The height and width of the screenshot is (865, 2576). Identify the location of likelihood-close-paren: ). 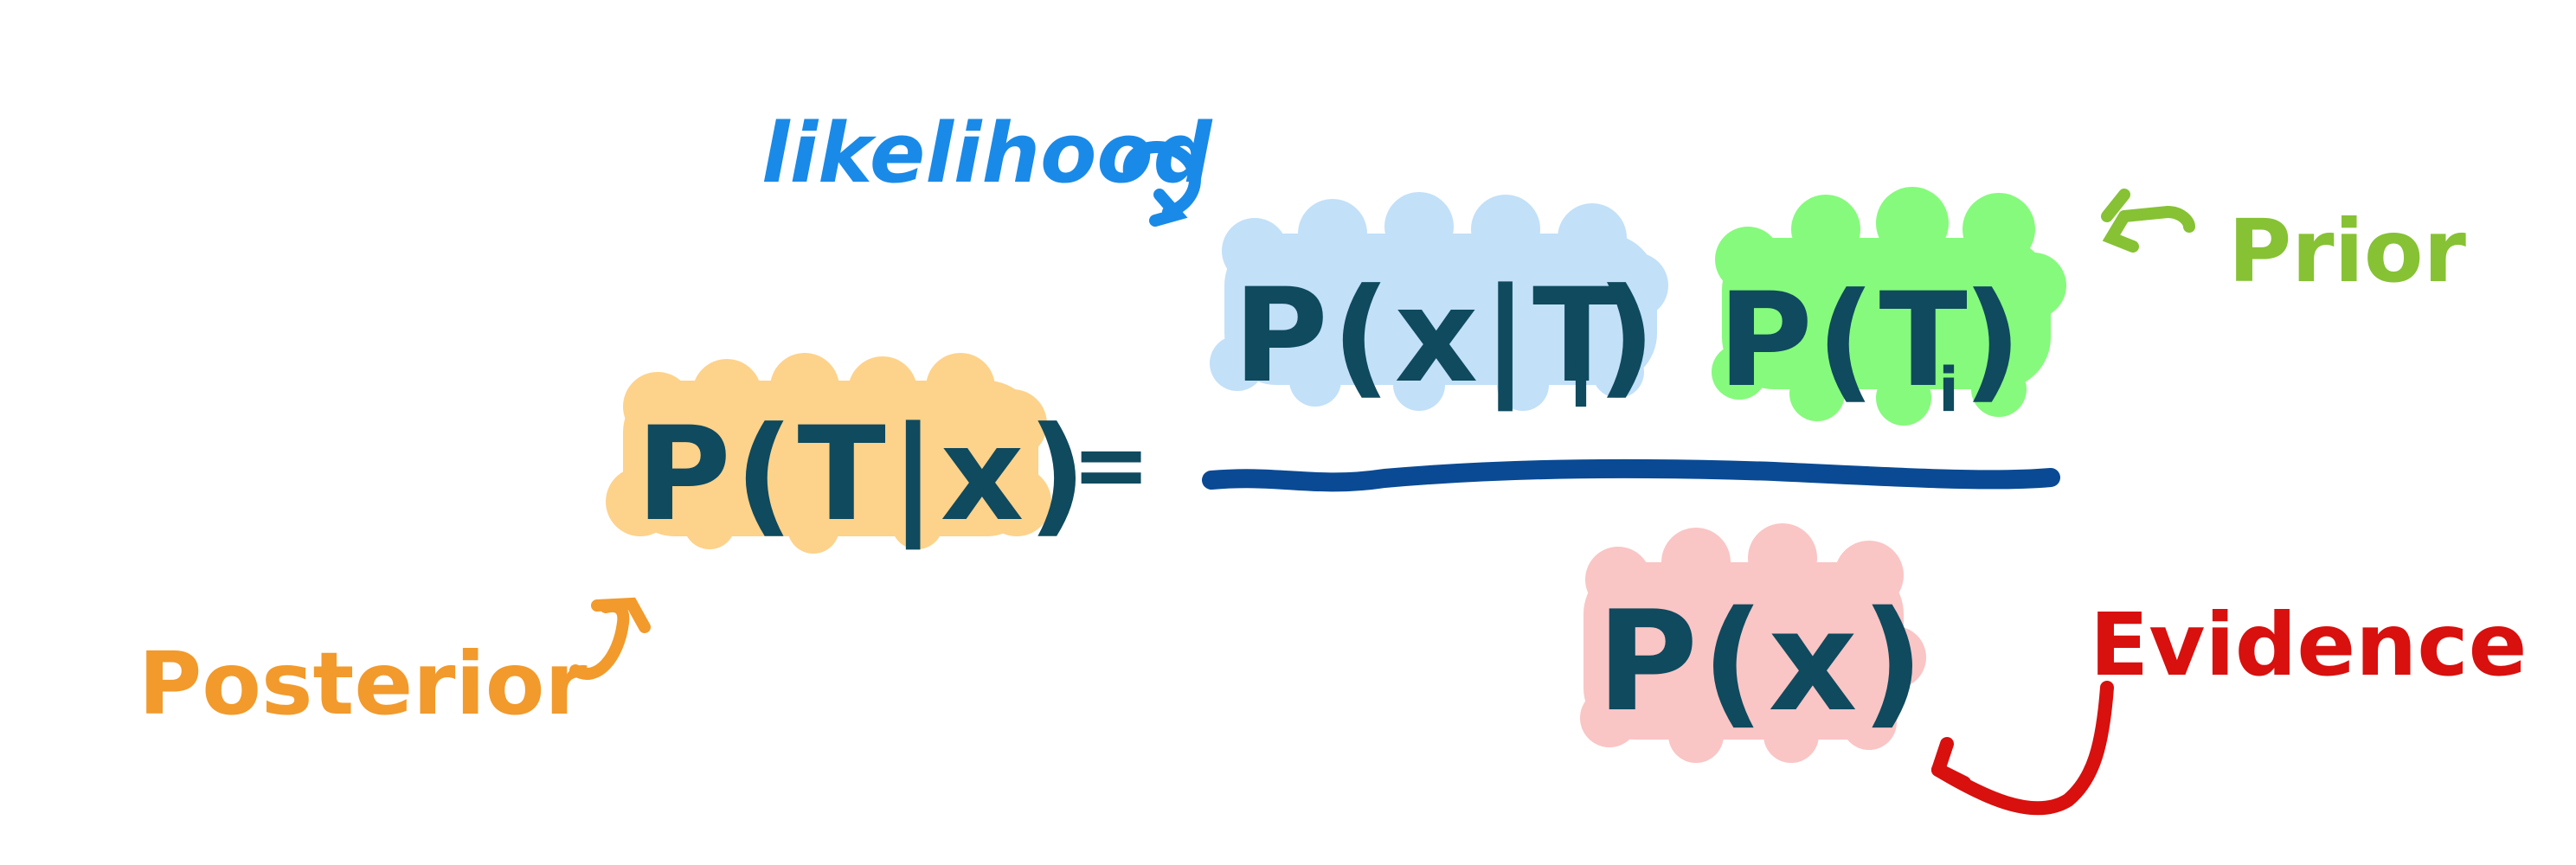
(1628, 336).